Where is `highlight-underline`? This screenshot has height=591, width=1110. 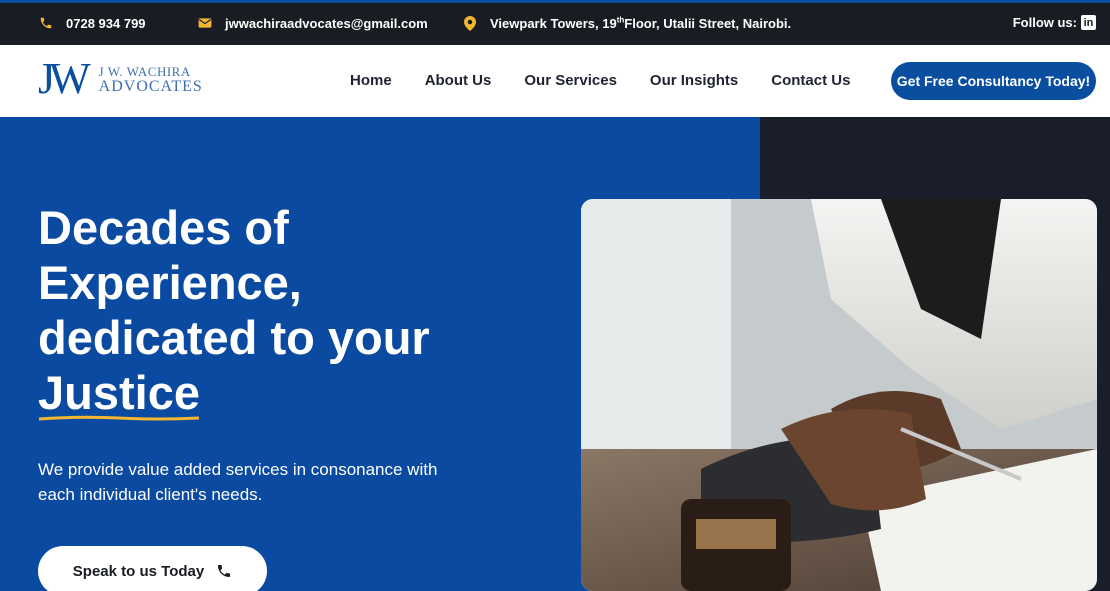 highlight-underline is located at coordinates (119, 418).